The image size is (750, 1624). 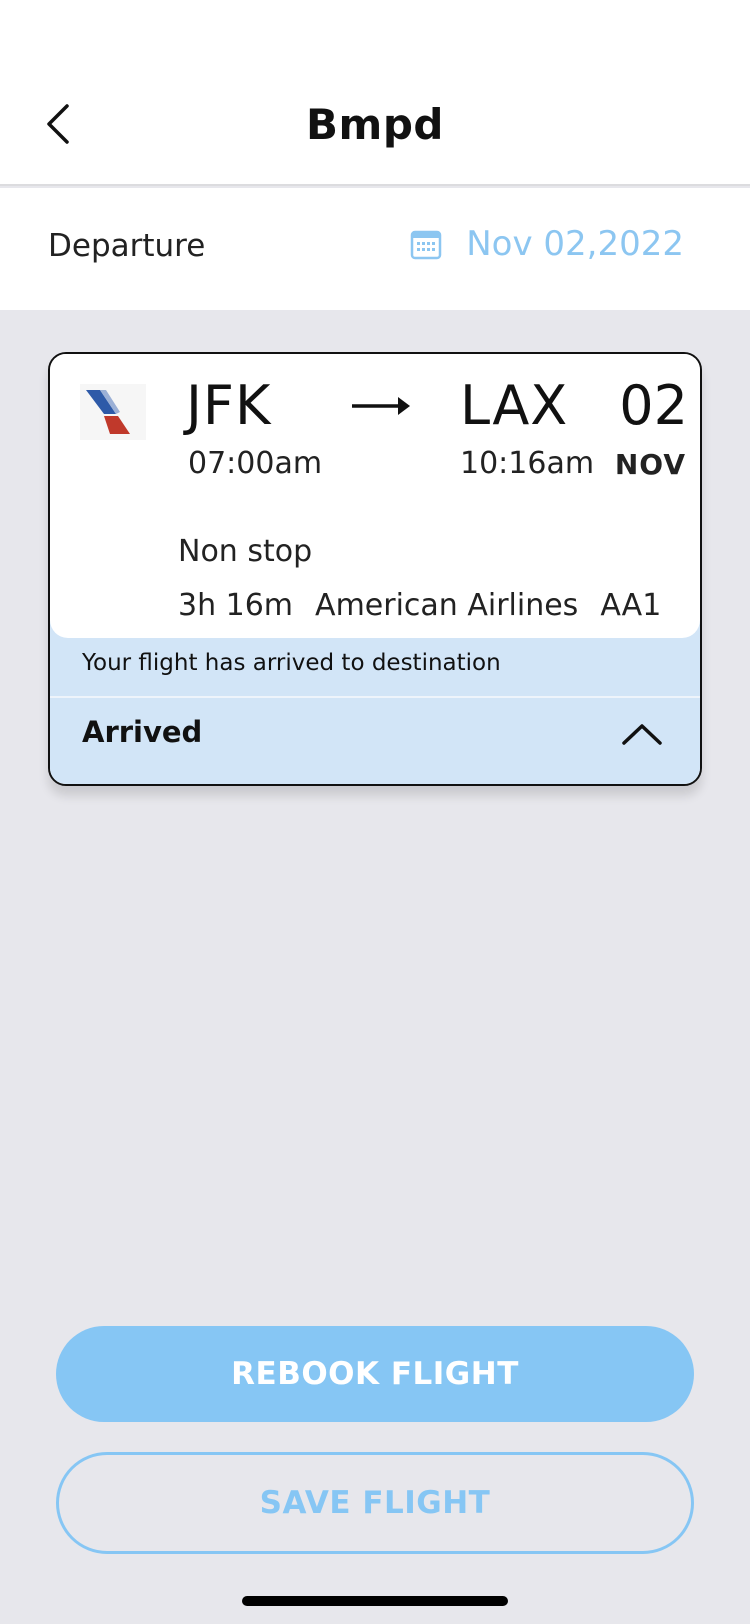 I want to click on divider, so click(x=375, y=697).